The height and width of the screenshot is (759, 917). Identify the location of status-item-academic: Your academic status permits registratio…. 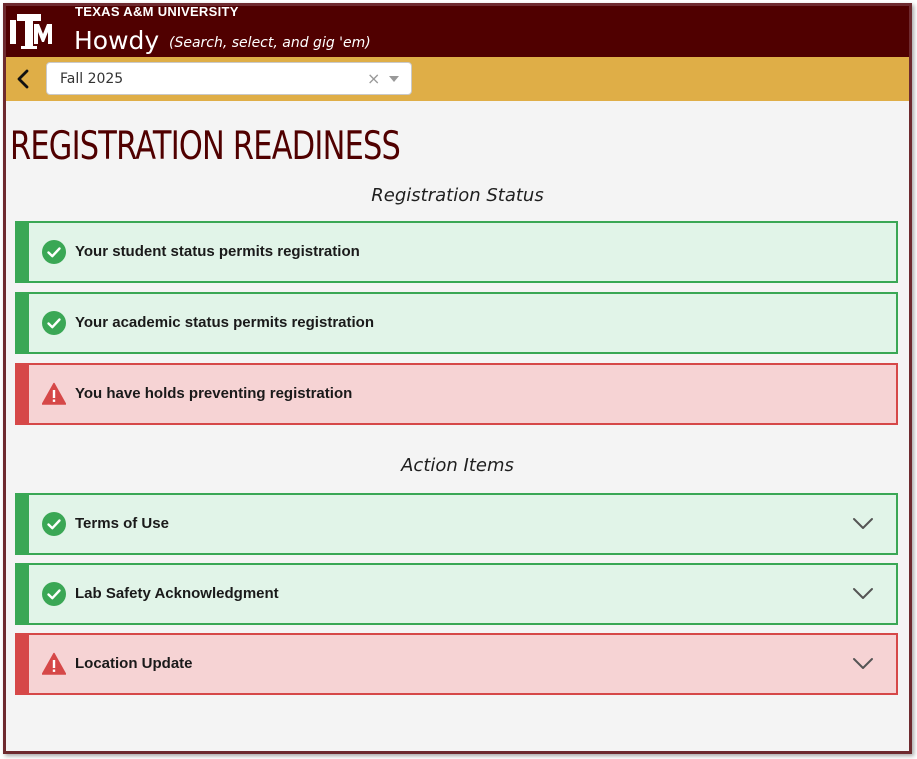
(456, 323).